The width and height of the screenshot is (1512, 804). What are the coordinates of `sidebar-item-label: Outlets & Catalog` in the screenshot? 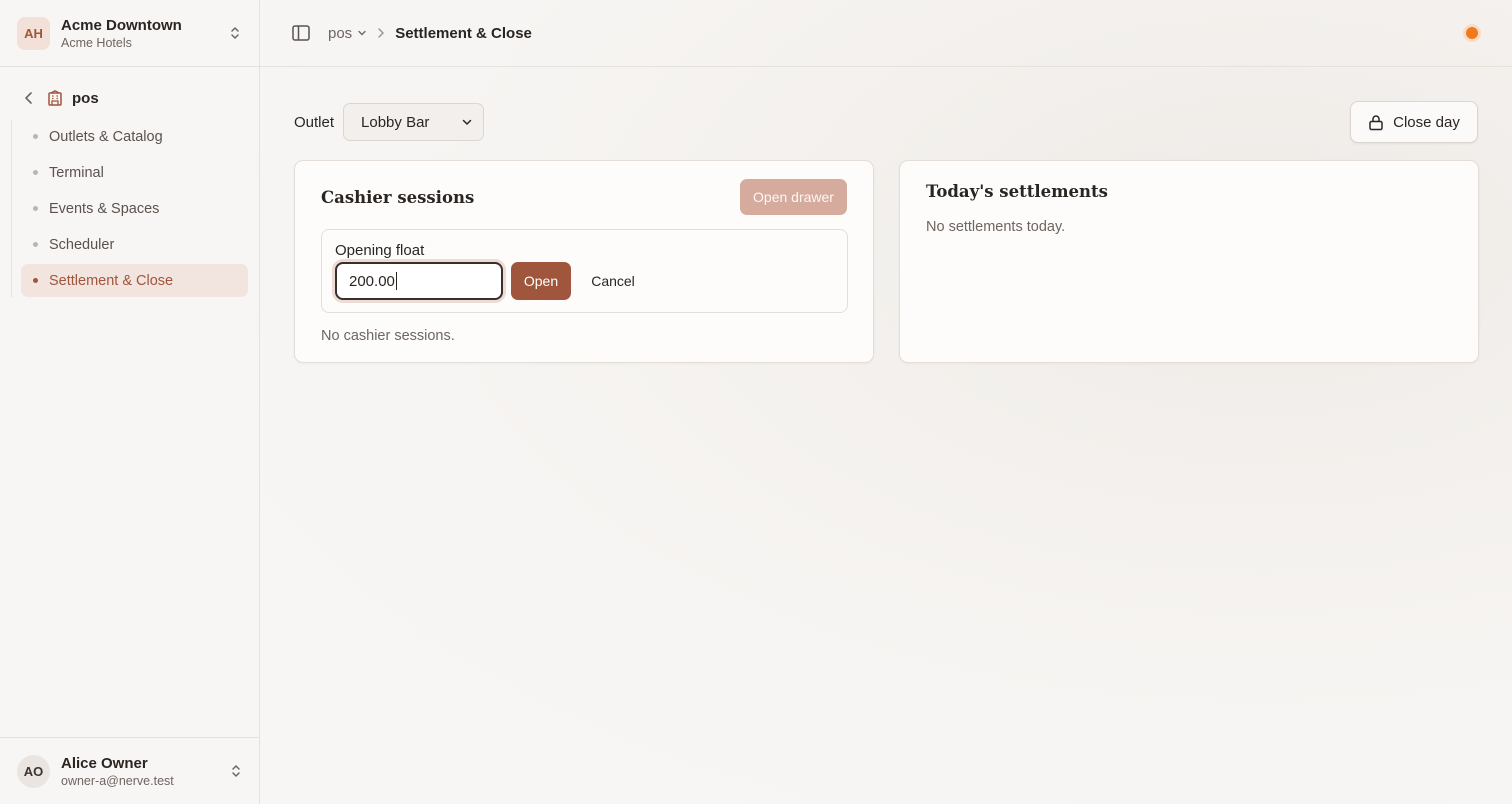 It's located at (106, 136).